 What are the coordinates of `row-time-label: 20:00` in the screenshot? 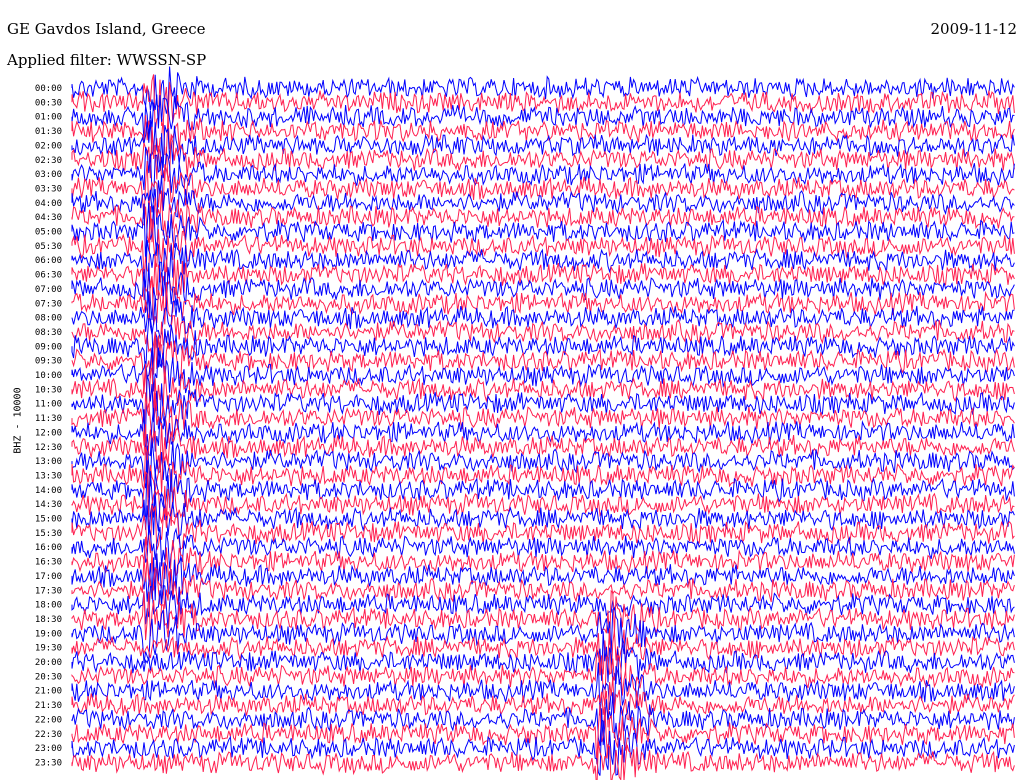 It's located at (48, 663).